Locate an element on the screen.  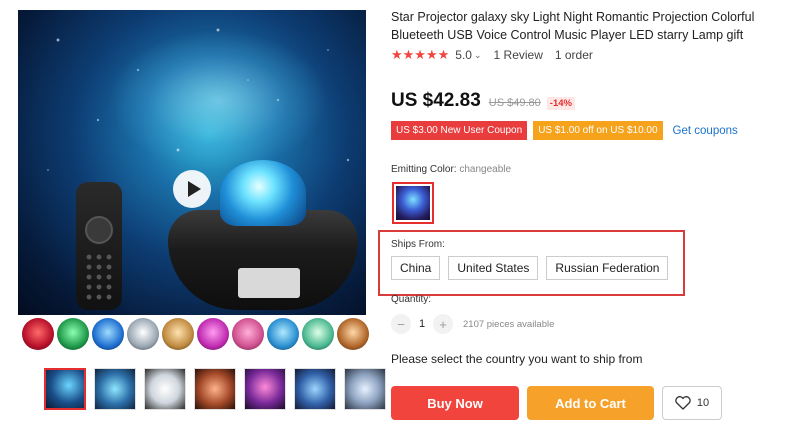
color-option-swatch is located at coordinates (413, 203).